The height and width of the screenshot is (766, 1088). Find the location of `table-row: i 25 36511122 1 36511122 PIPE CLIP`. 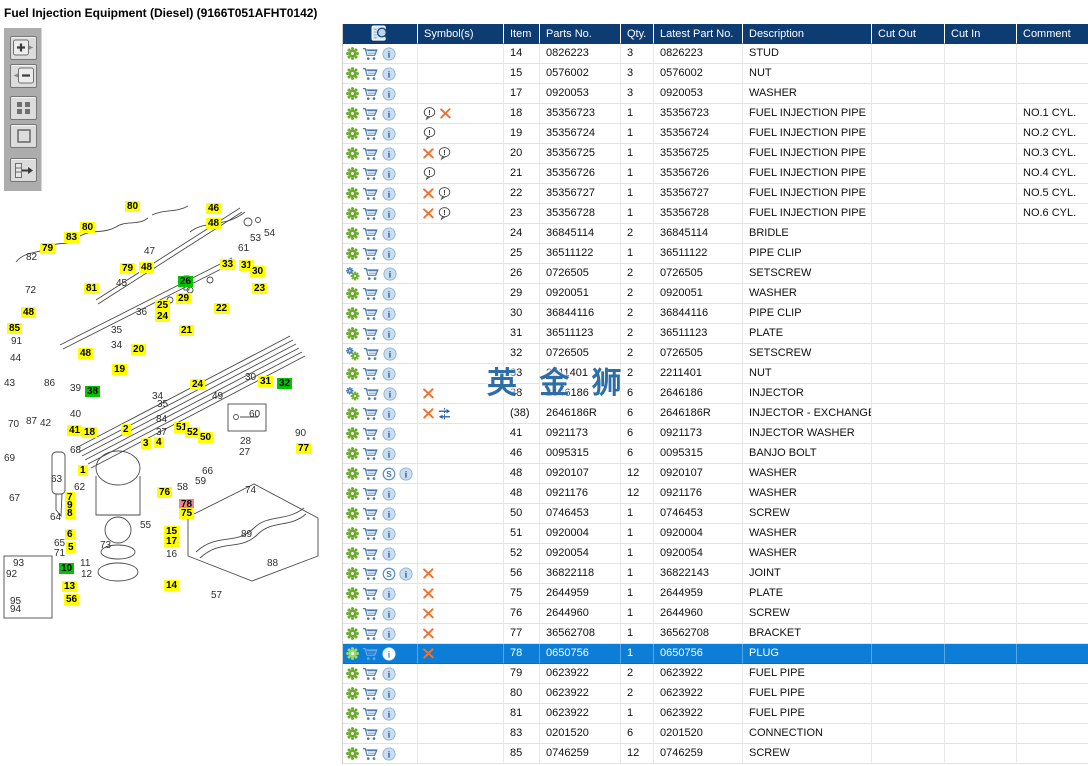

table-row: i 25 36511122 1 36511122 PIPE CLIP is located at coordinates (715, 254).